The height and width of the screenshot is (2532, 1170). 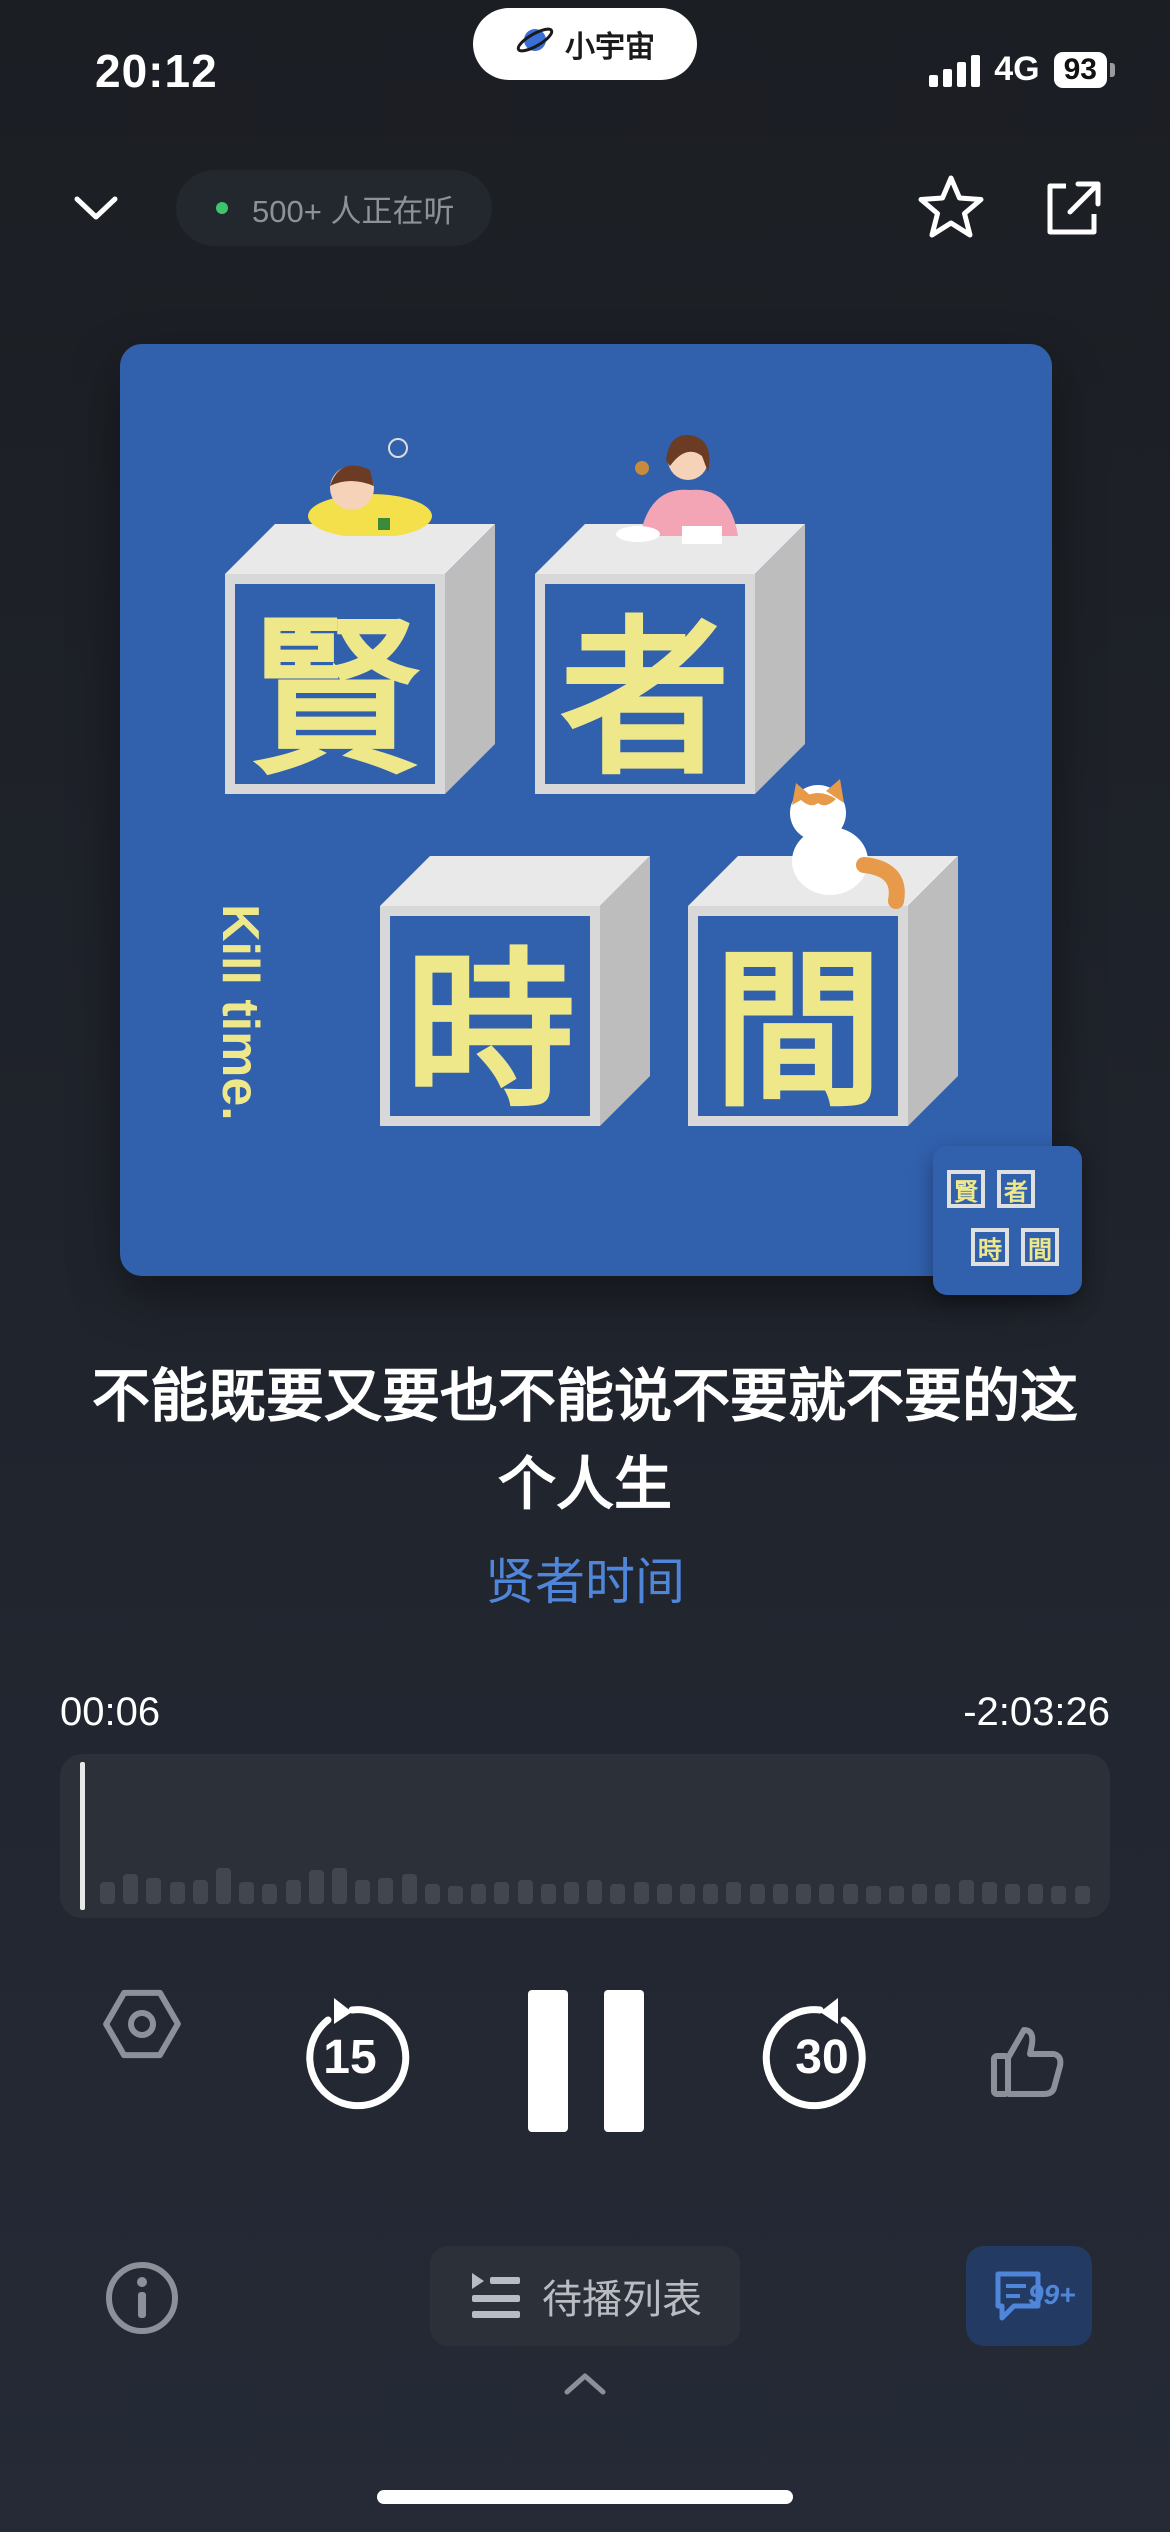 I want to click on rewind-seconds: 15, so click(x=350, y=2057).